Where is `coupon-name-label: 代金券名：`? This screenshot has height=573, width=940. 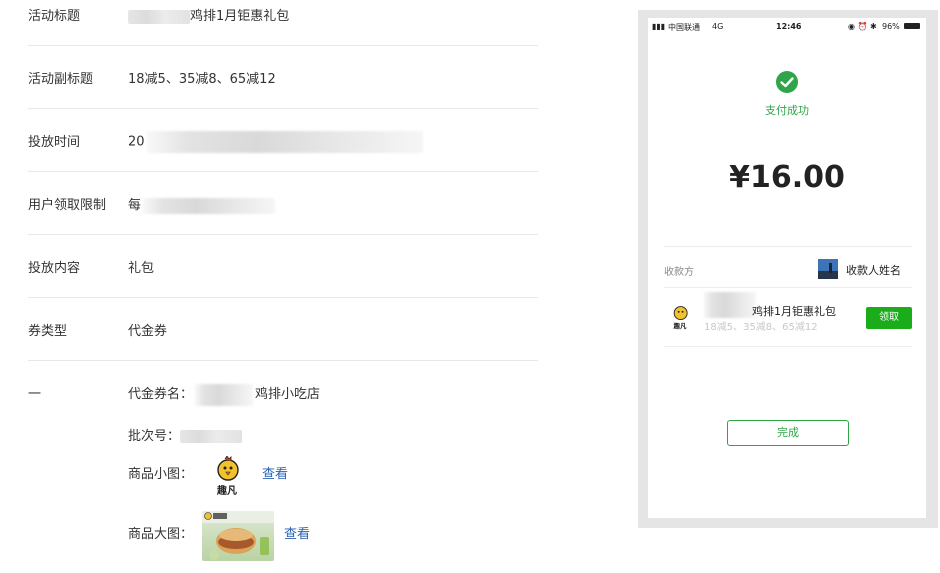
coupon-name-label: 代金券名： is located at coordinates (161, 394).